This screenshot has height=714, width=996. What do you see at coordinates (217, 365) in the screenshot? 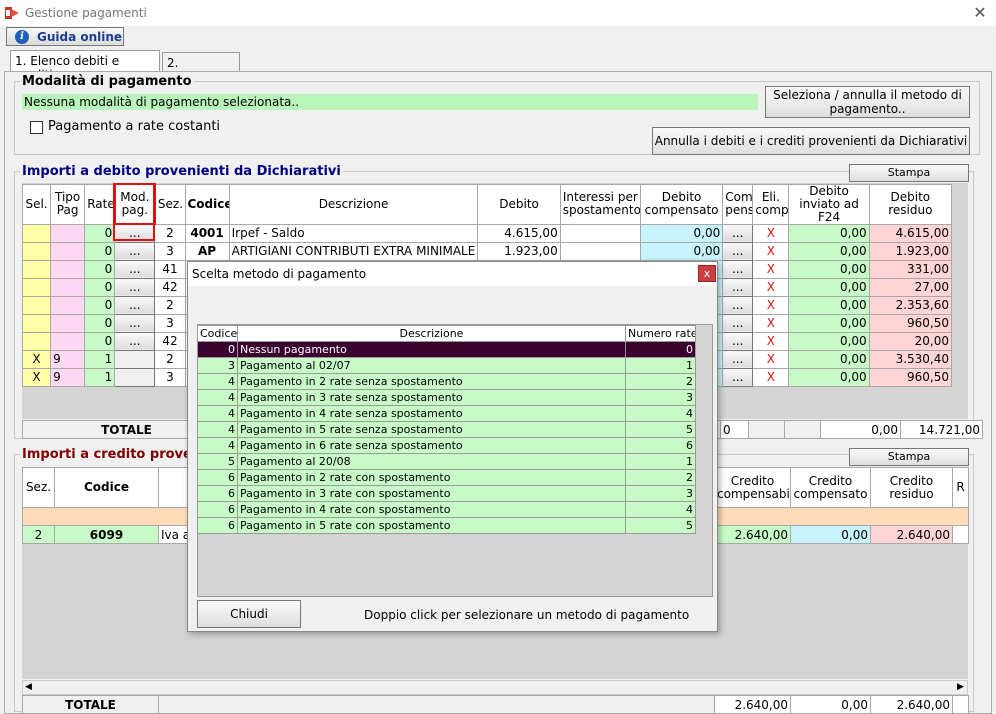
I see `payment-method-codice: 3` at bounding box center [217, 365].